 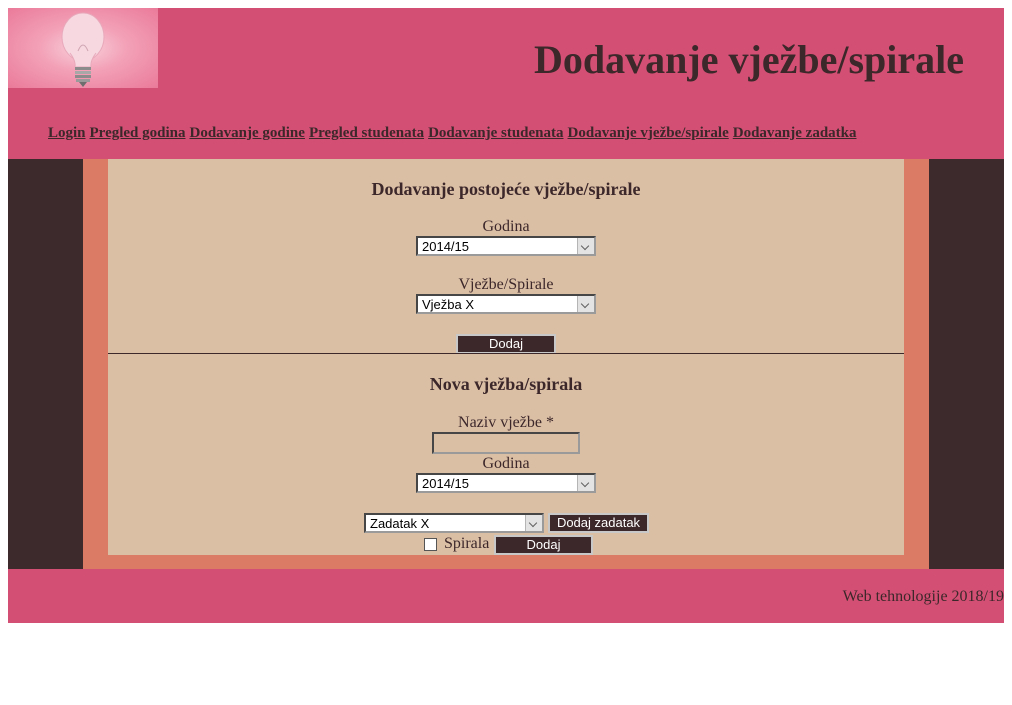 I want to click on logo, so click(x=83, y=48).